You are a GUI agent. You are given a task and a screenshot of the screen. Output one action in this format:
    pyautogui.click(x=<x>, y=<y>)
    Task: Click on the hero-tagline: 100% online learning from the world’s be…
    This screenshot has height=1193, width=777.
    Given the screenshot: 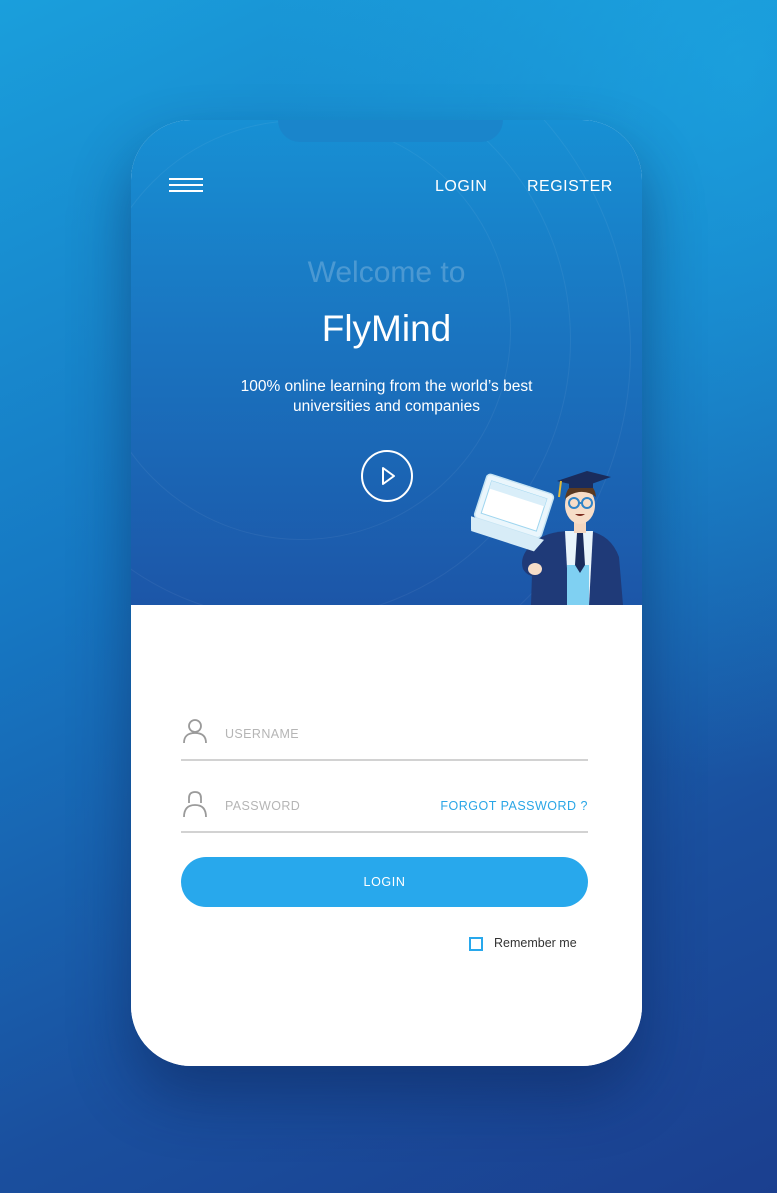 What is the action you would take?
    pyautogui.click(x=386, y=396)
    